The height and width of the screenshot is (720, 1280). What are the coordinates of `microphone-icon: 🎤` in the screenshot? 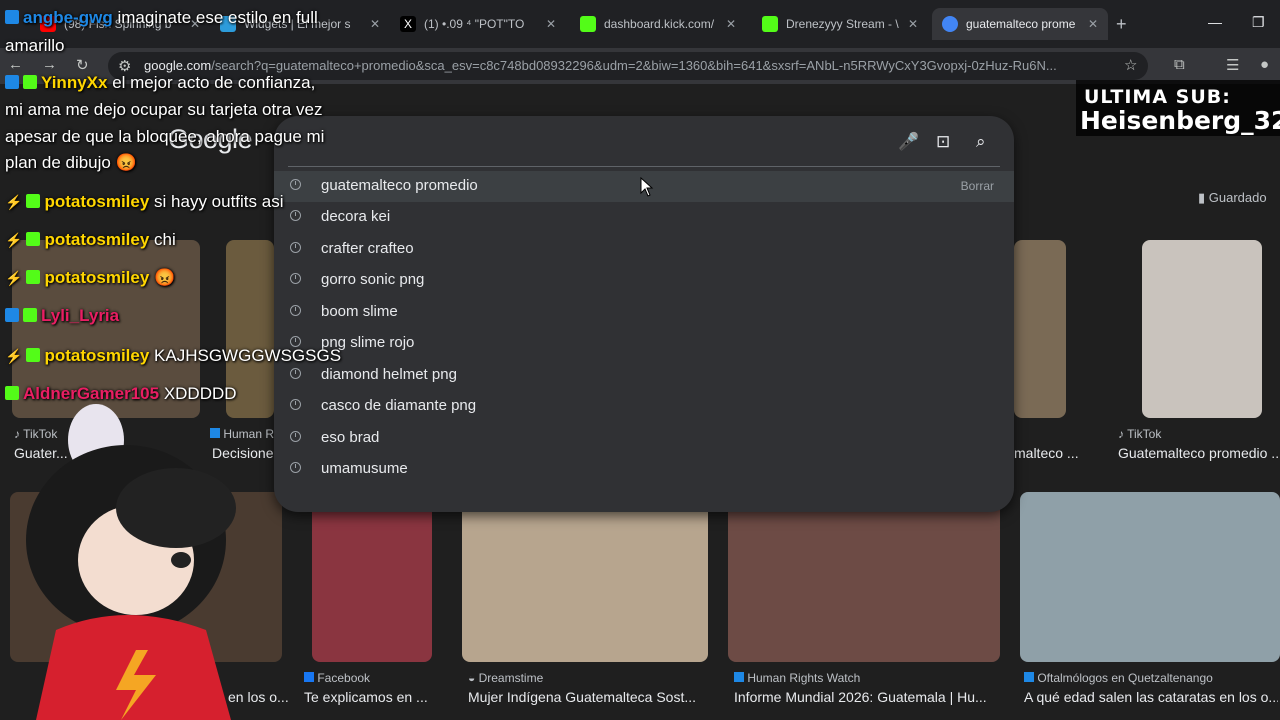 It's located at (908, 142).